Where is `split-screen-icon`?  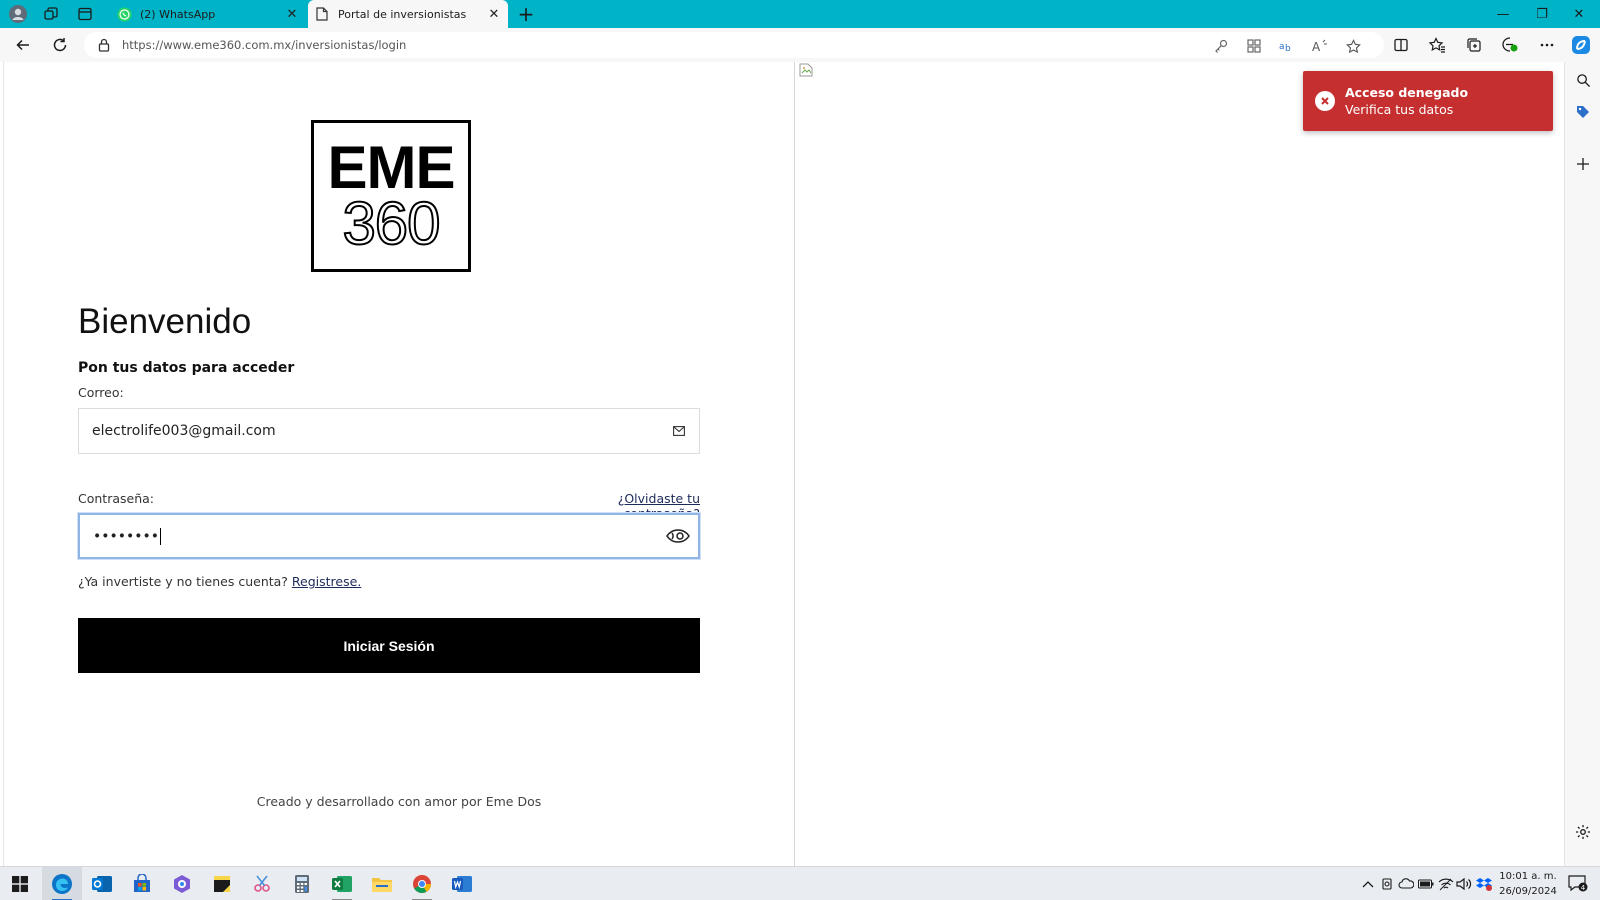
split-screen-icon is located at coordinates (1401, 45).